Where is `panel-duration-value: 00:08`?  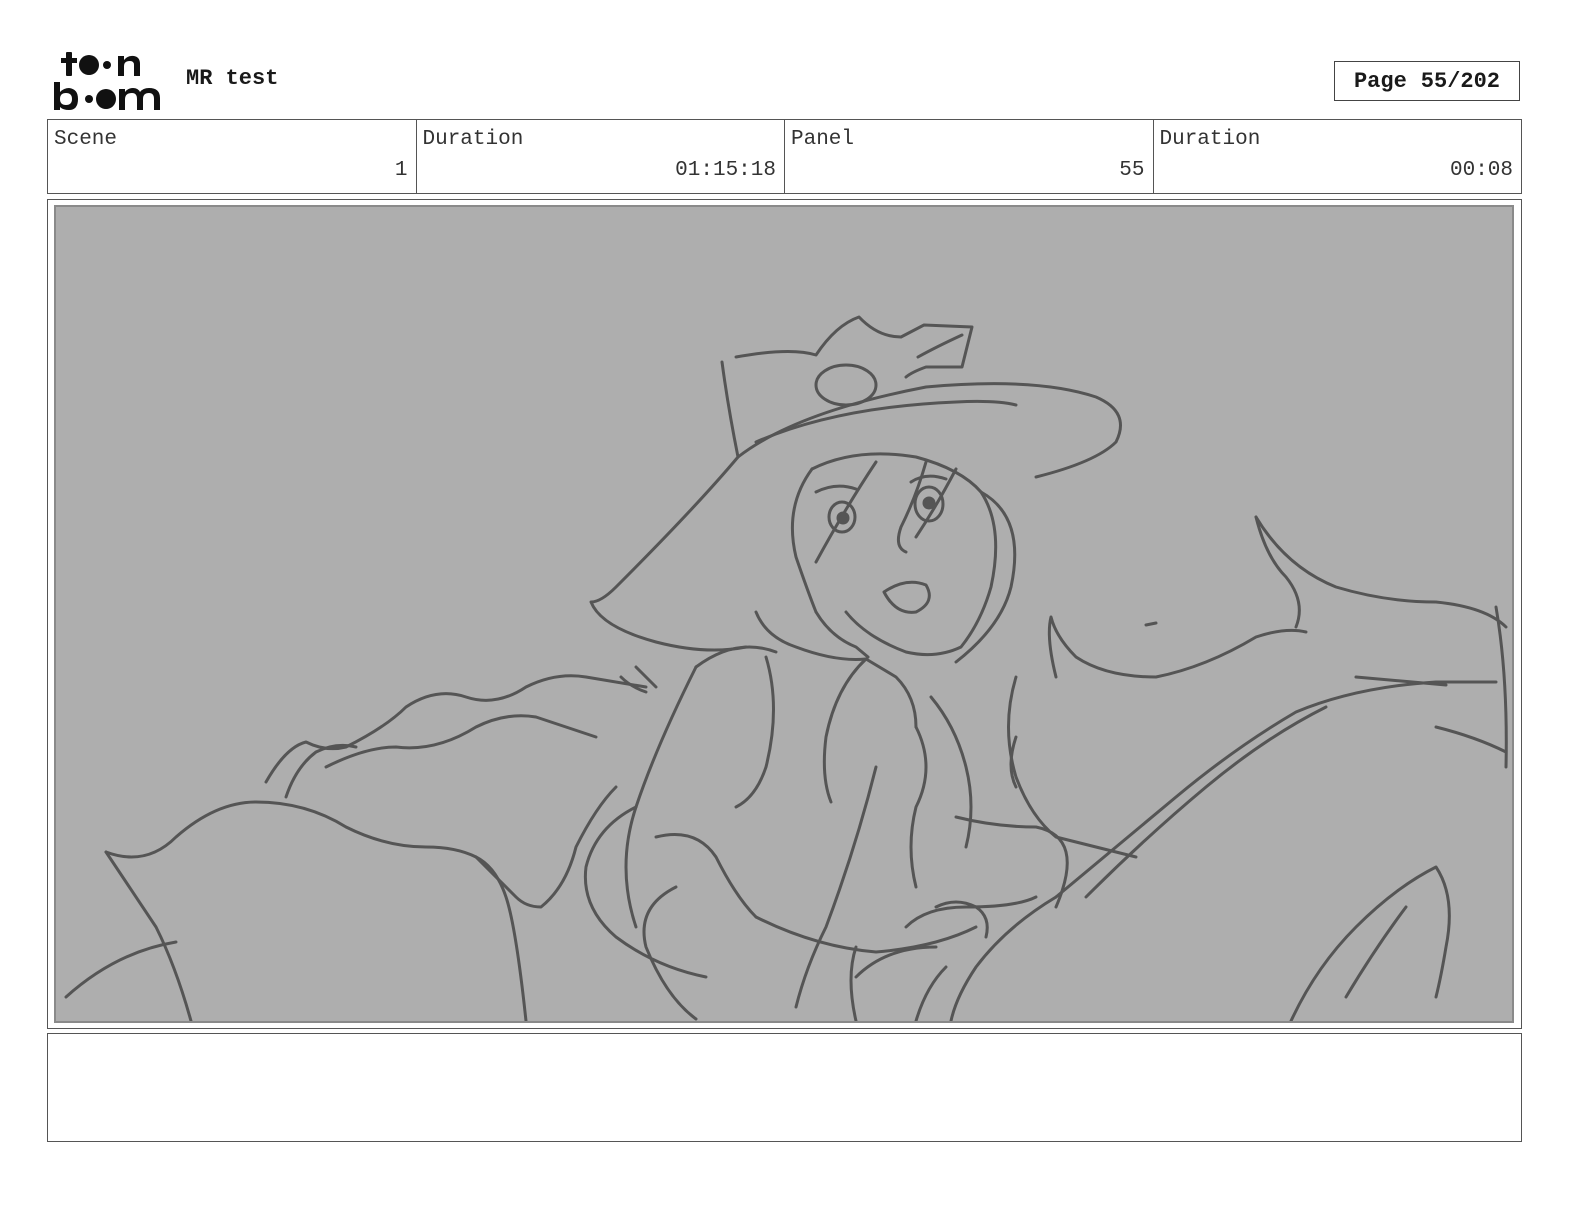 panel-duration-value: 00:08 is located at coordinates (1481, 170).